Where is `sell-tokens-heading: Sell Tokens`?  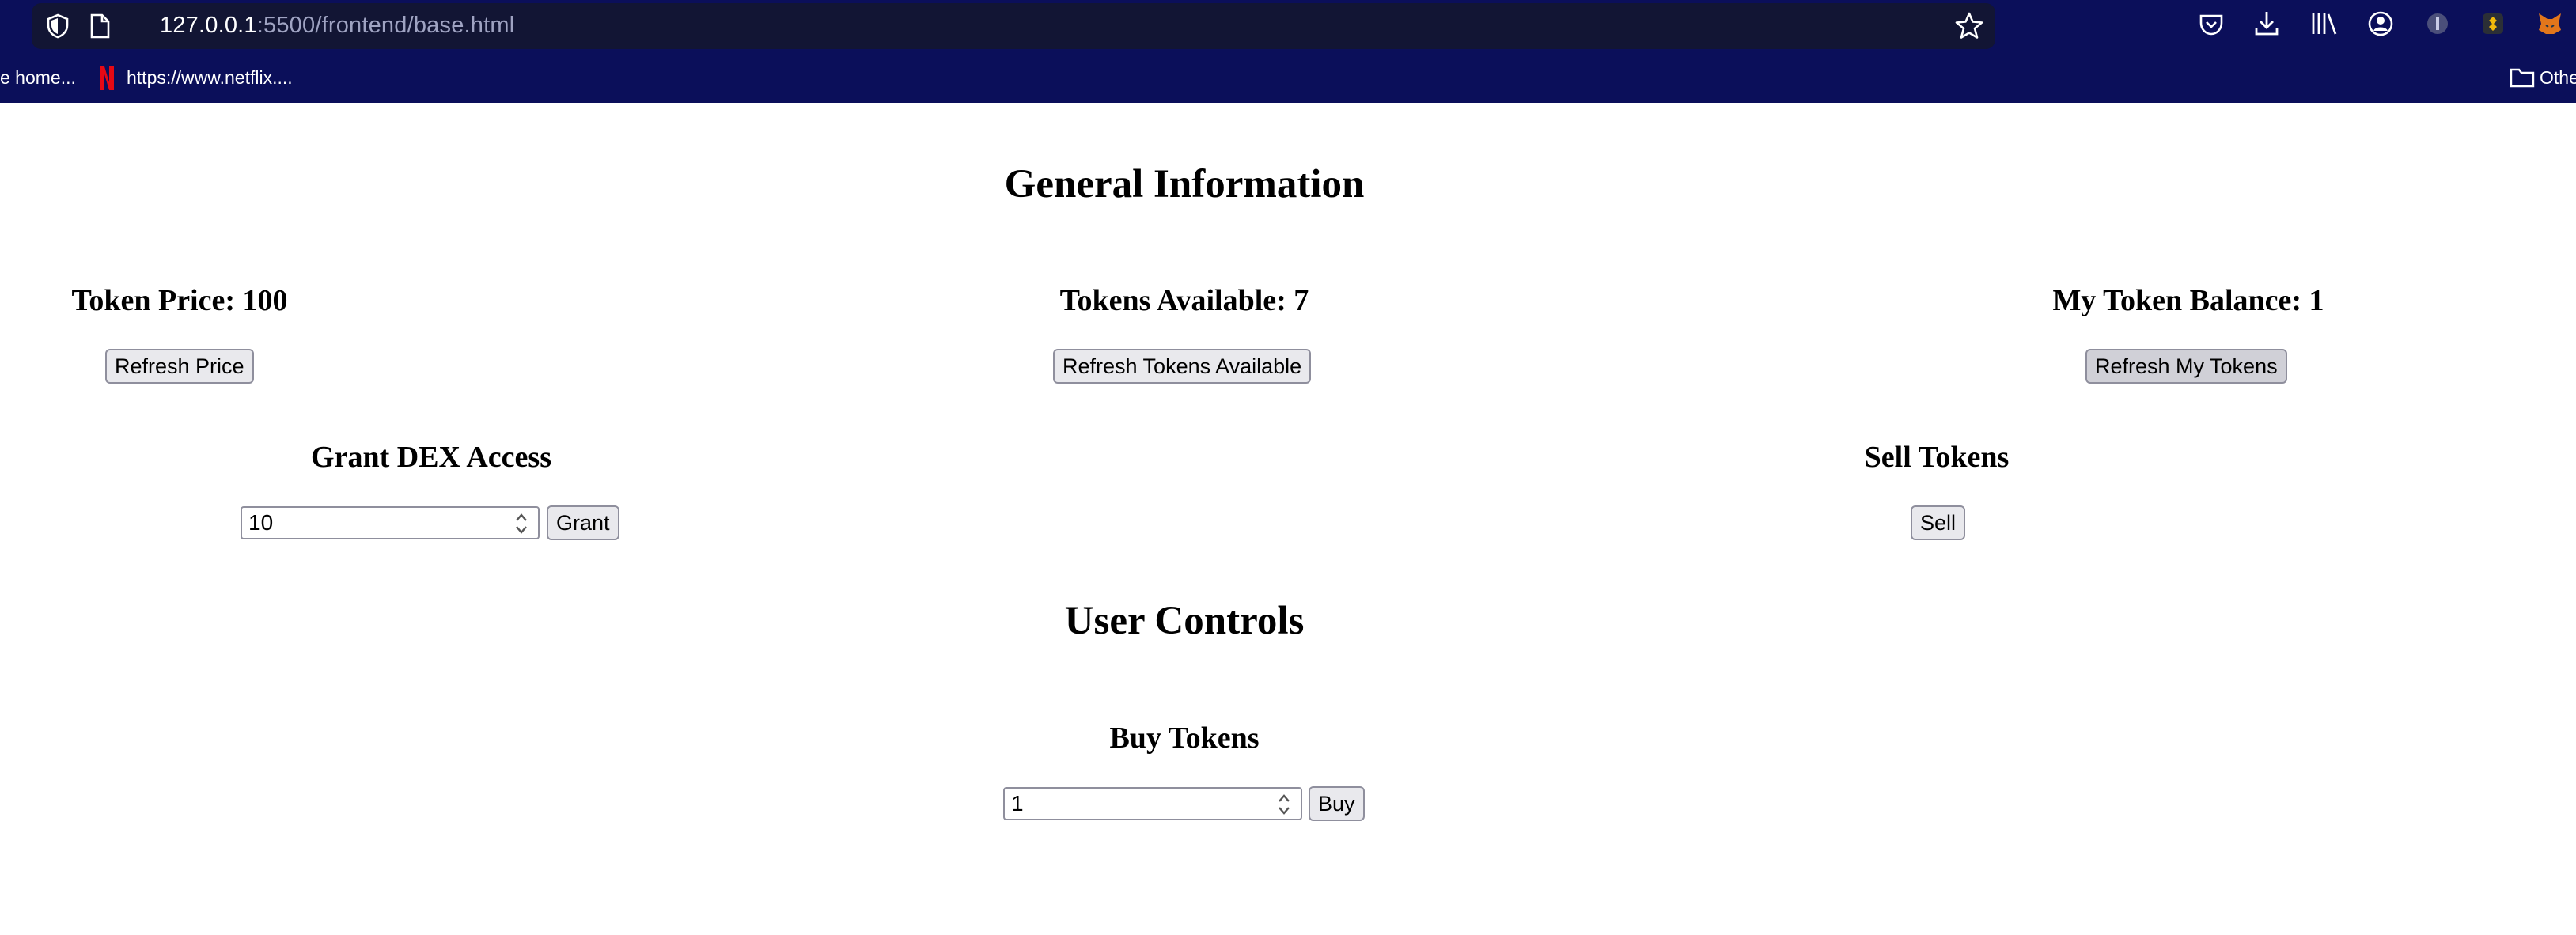 sell-tokens-heading: Sell Tokens is located at coordinates (1937, 457).